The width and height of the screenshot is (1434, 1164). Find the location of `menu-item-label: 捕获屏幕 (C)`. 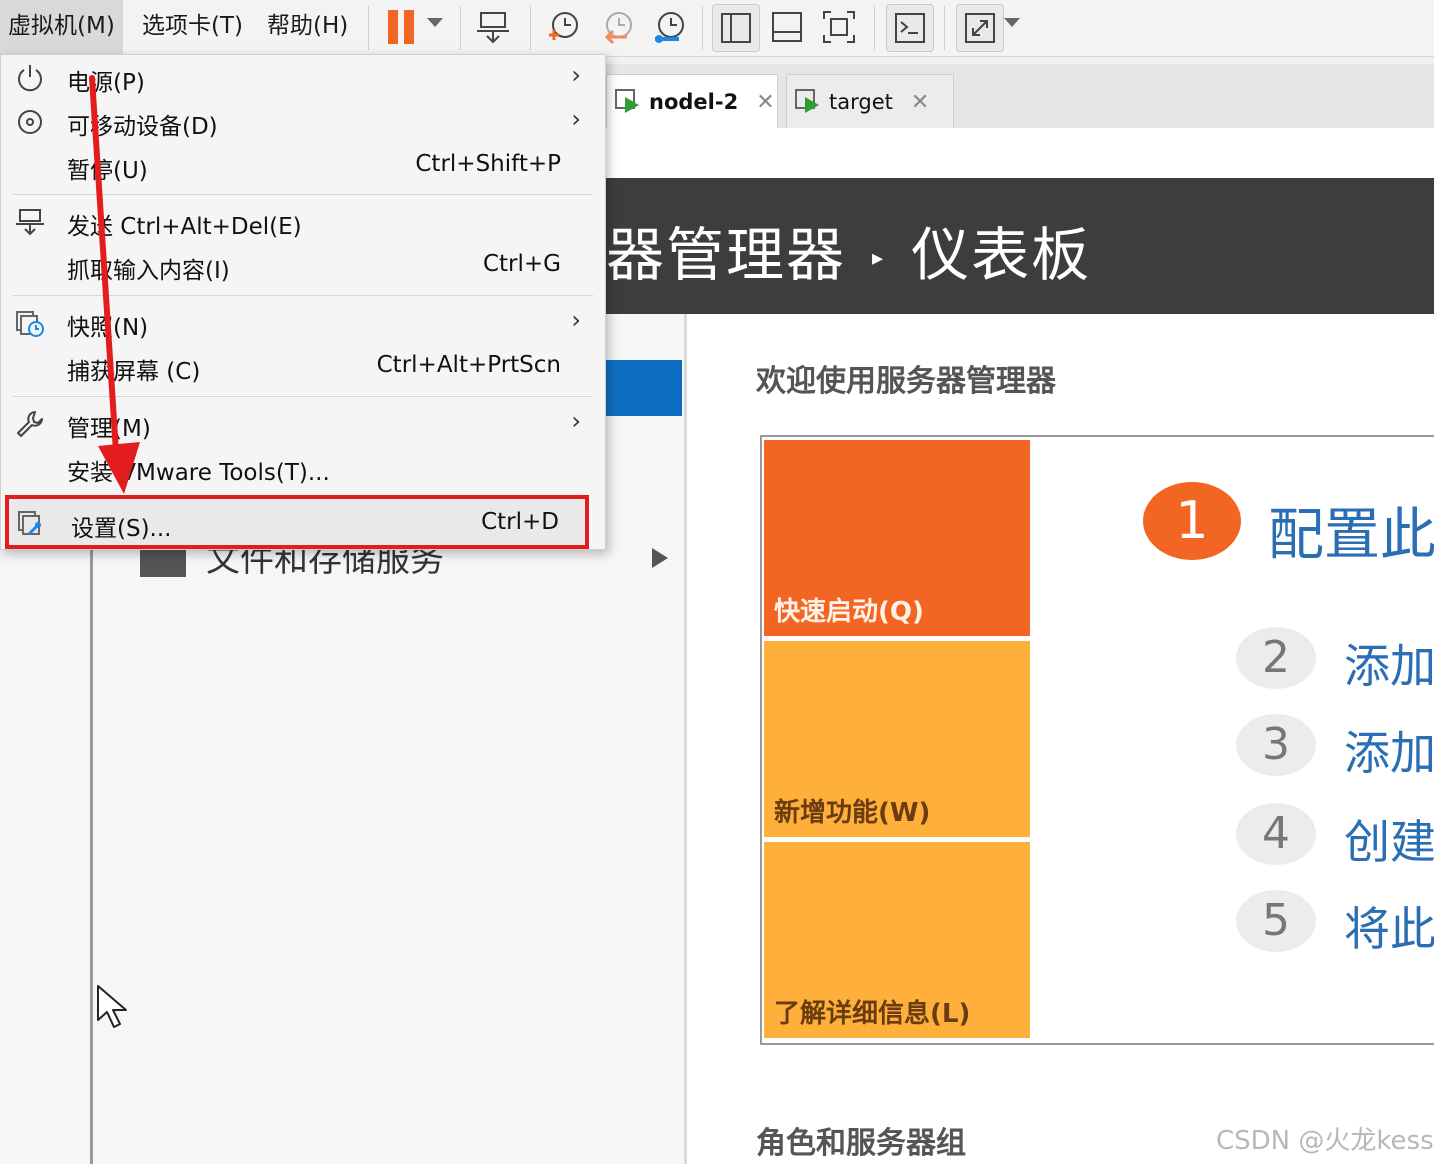

menu-item-label: 捕获屏幕 (C) is located at coordinates (134, 372).